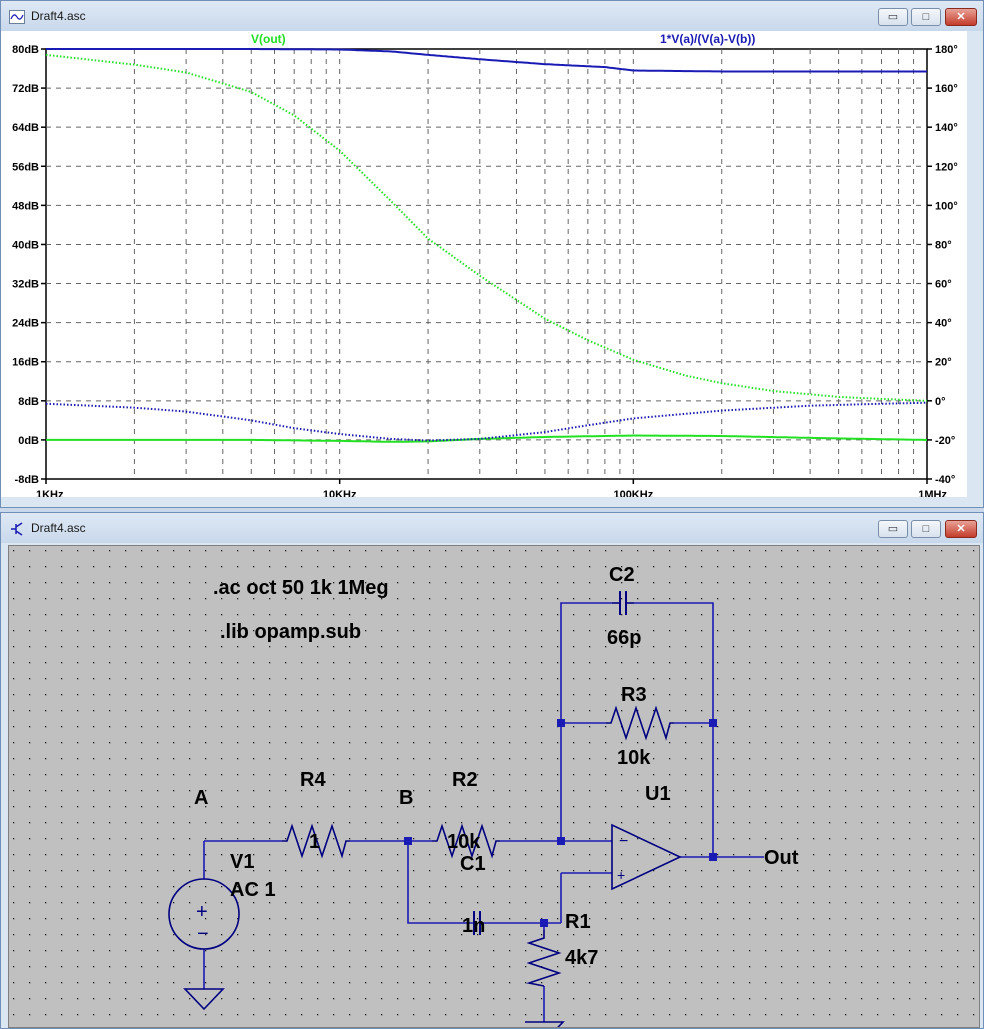 The height and width of the screenshot is (1029, 984). What do you see at coordinates (202, 912) in the screenshot?
I see `source-plus-sign: +` at bounding box center [202, 912].